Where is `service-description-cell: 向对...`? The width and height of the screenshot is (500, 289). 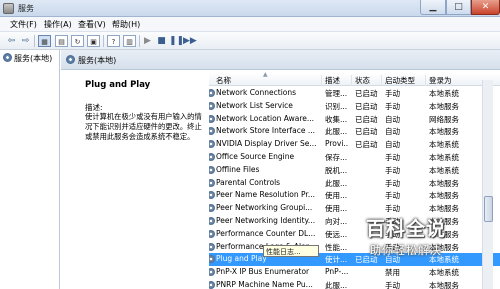
service-description-cell: 向对... is located at coordinates (336, 221).